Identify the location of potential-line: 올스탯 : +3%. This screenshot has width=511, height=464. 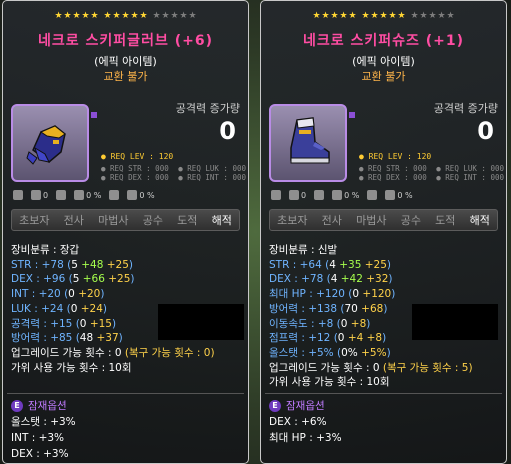
(43, 422).